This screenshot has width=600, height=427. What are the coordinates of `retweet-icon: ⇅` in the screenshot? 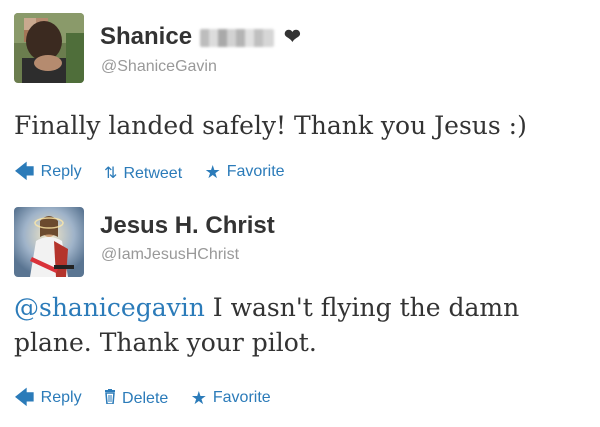 It's located at (111, 173).